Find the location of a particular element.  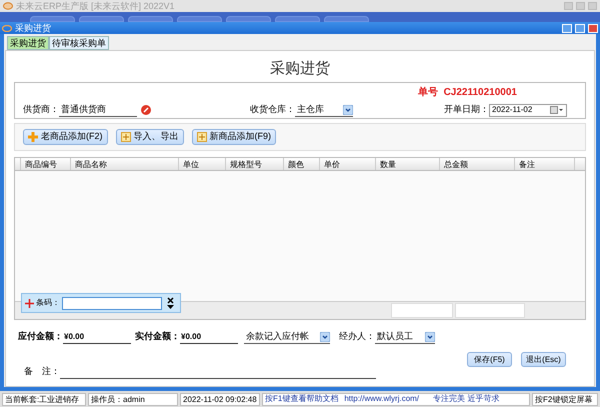

close-icon is located at coordinates (170, 300).